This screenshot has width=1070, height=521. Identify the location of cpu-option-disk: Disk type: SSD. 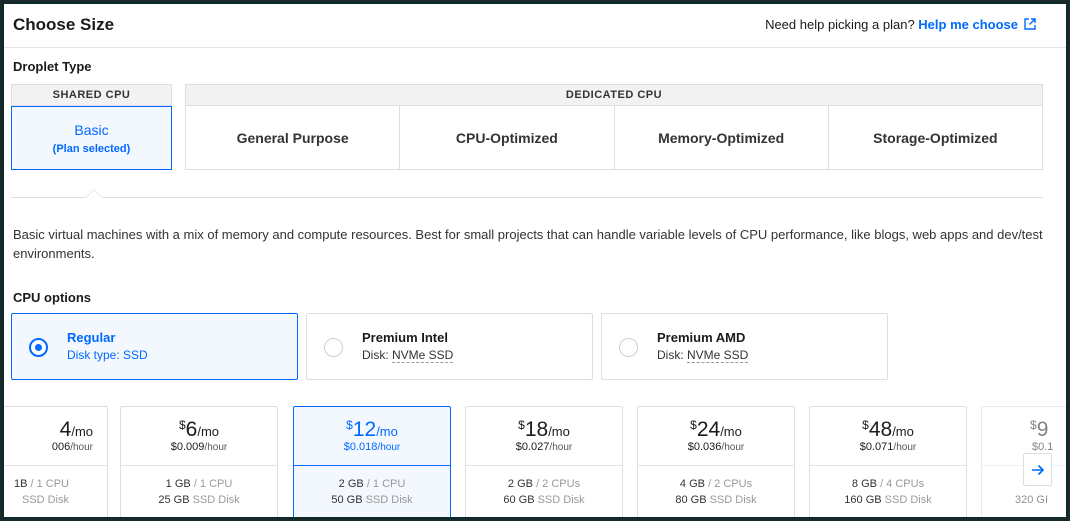
(107, 355).